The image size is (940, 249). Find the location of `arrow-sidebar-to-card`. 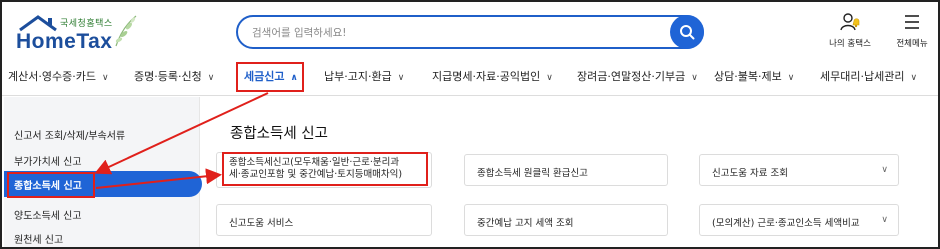

arrow-sidebar-to-card is located at coordinates (158, 178).